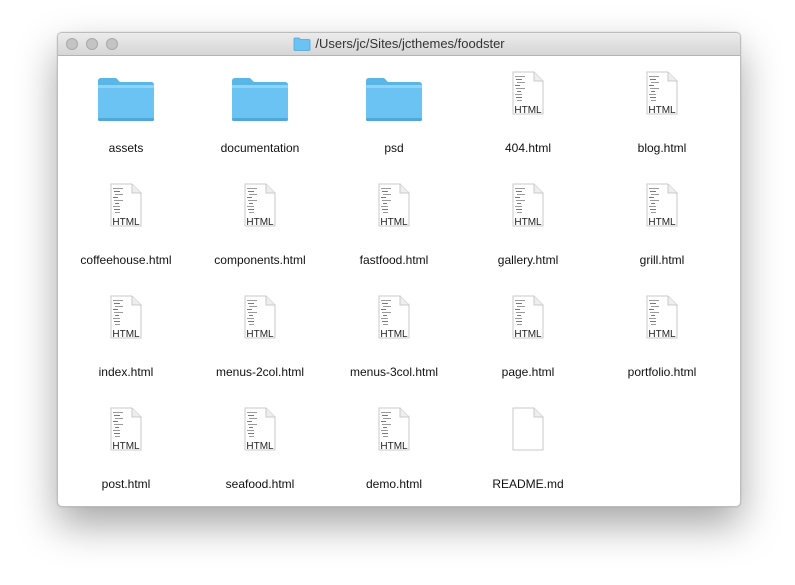  I want to click on title-bar: /Users/jc/Sites/jcthemes/foodster, so click(399, 44).